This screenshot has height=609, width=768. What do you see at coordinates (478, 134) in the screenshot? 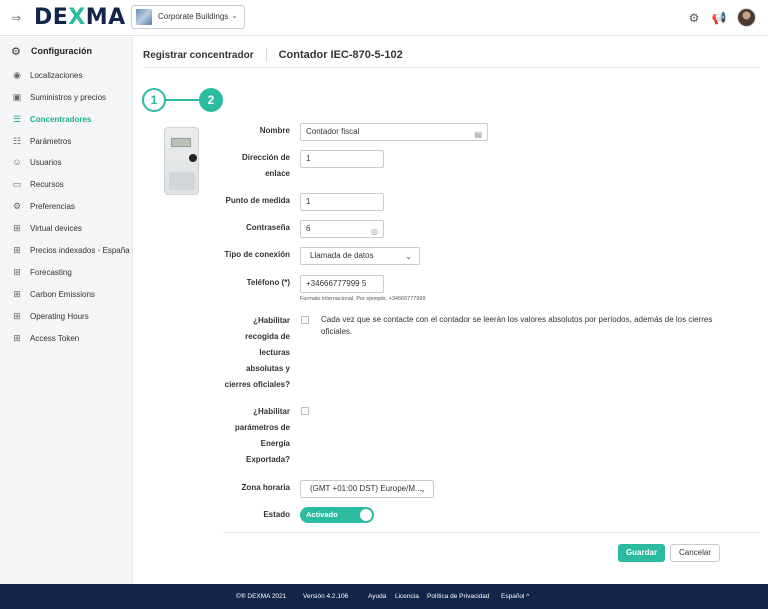
I see `contact-card-icon: ▤` at bounding box center [478, 134].